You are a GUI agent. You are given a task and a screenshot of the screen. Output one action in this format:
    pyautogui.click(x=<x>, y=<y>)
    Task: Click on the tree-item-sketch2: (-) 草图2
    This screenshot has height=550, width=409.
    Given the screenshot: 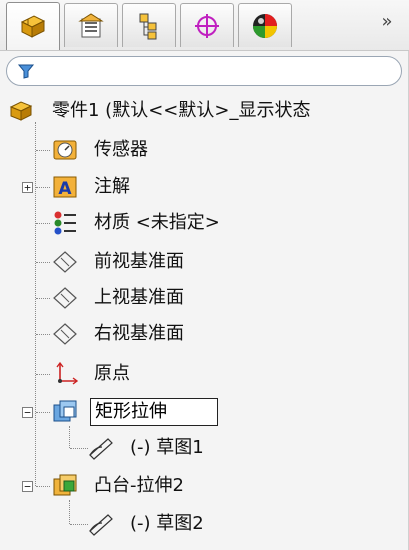 What is the action you would take?
    pyautogui.click(x=204, y=524)
    